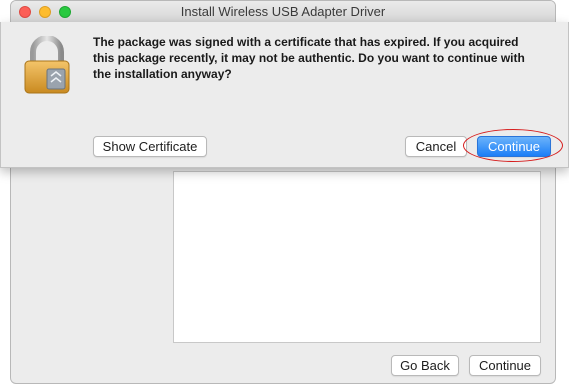 This screenshot has width=569, height=386. What do you see at coordinates (150, 146) in the screenshot?
I see `show-certificate-button: Show Certificate` at bounding box center [150, 146].